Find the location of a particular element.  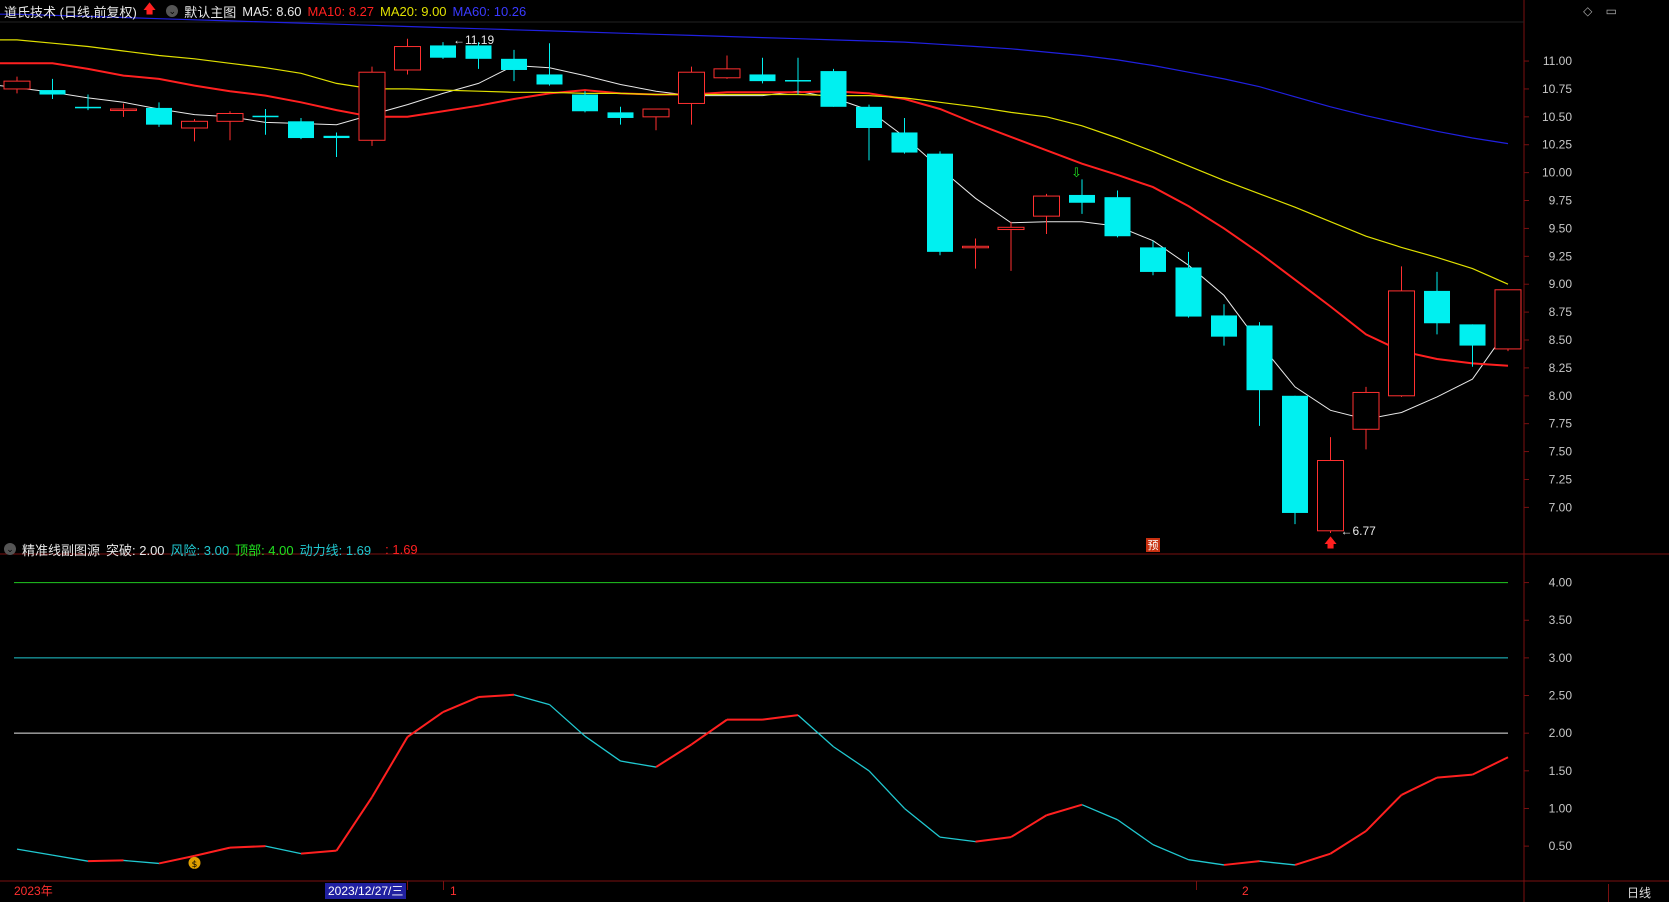

stock-title: 道氏技术 (日线,前复权) is located at coordinates (70, 11).